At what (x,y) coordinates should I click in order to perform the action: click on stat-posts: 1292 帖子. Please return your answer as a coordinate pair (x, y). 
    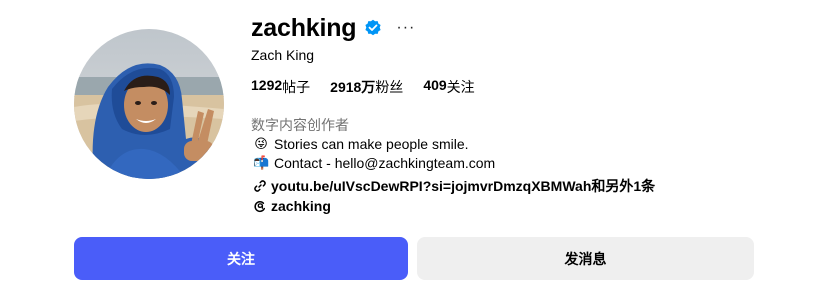
    Looking at the image, I should click on (280, 87).